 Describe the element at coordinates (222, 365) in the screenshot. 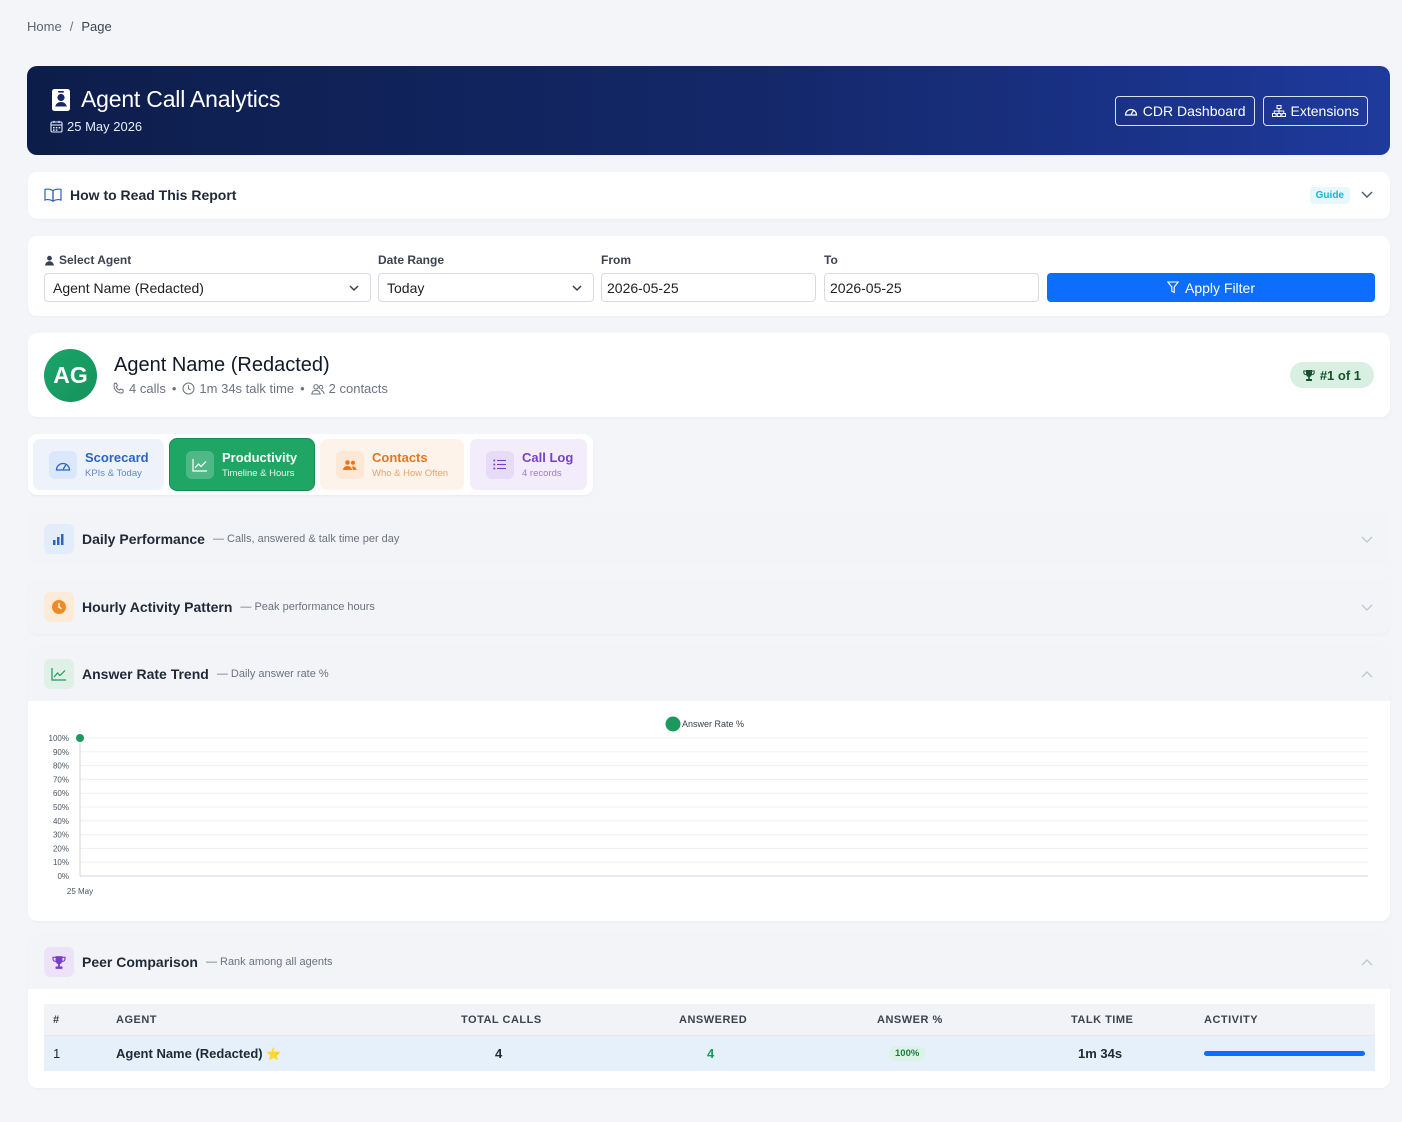

I see `agent-name: Agent Name (Redacted)` at that location.